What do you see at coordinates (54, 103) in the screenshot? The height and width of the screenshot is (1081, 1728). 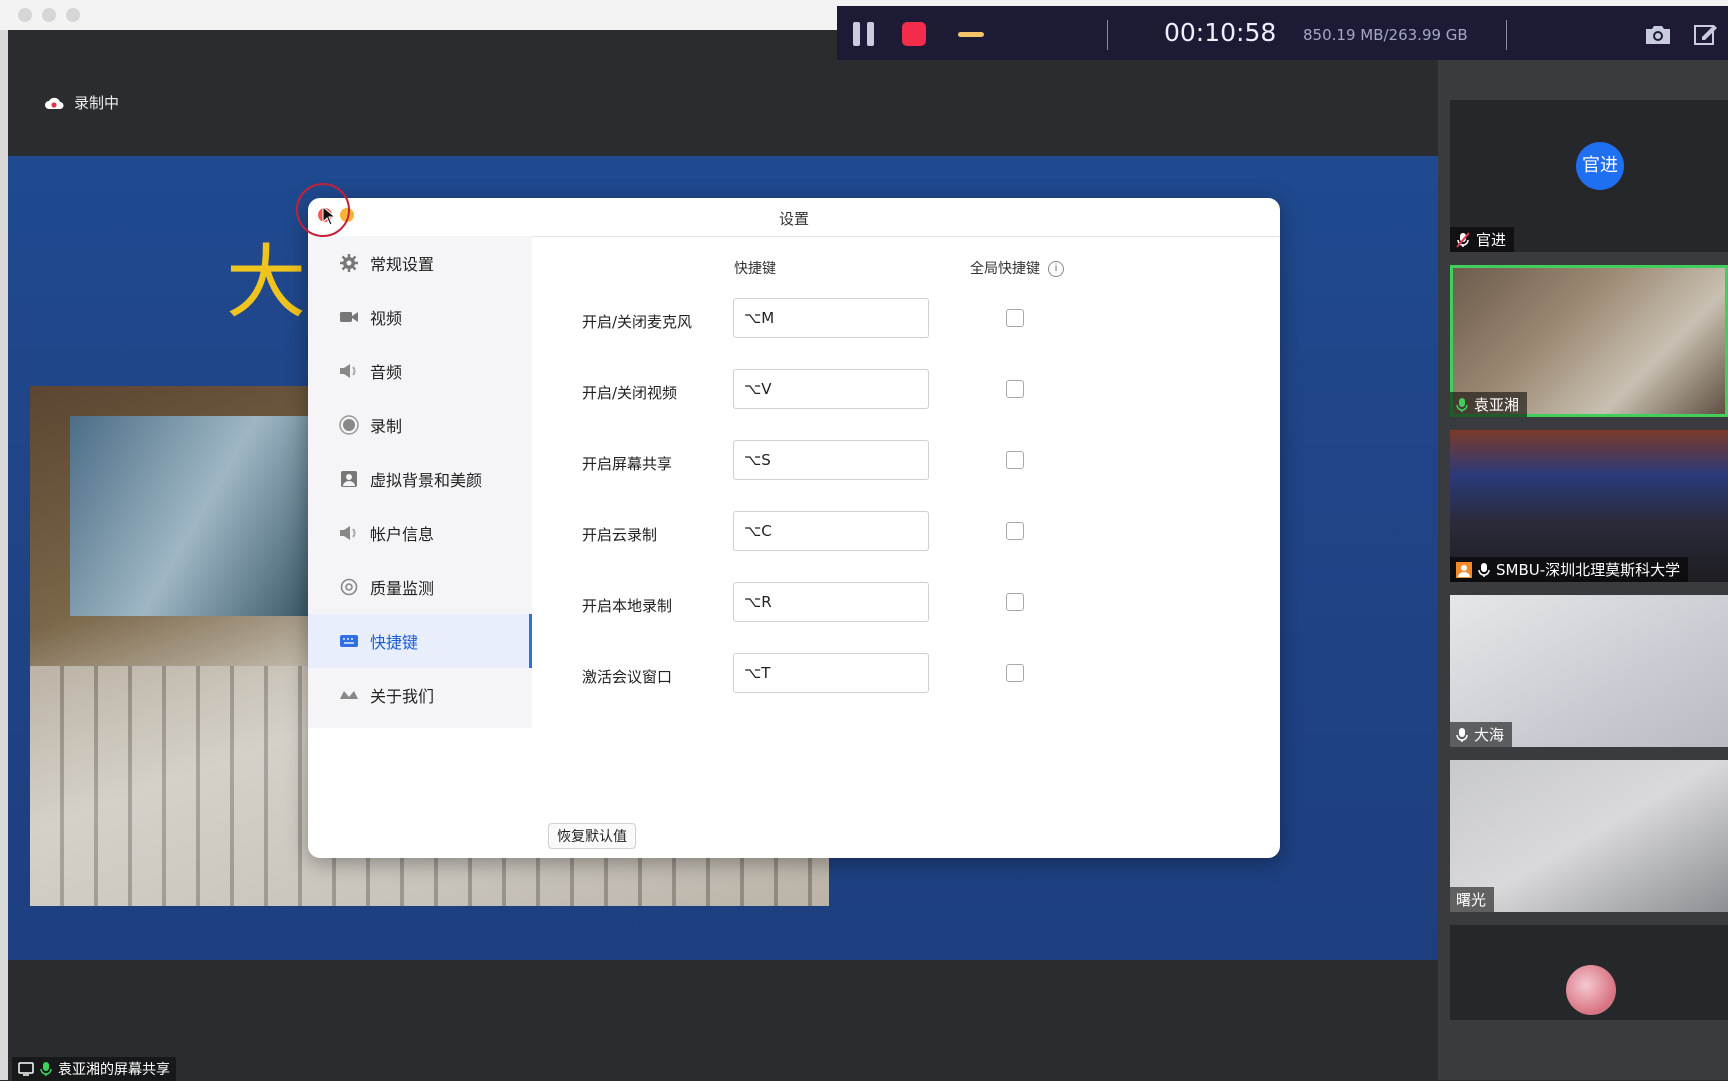 I see `cloud-record-icon` at bounding box center [54, 103].